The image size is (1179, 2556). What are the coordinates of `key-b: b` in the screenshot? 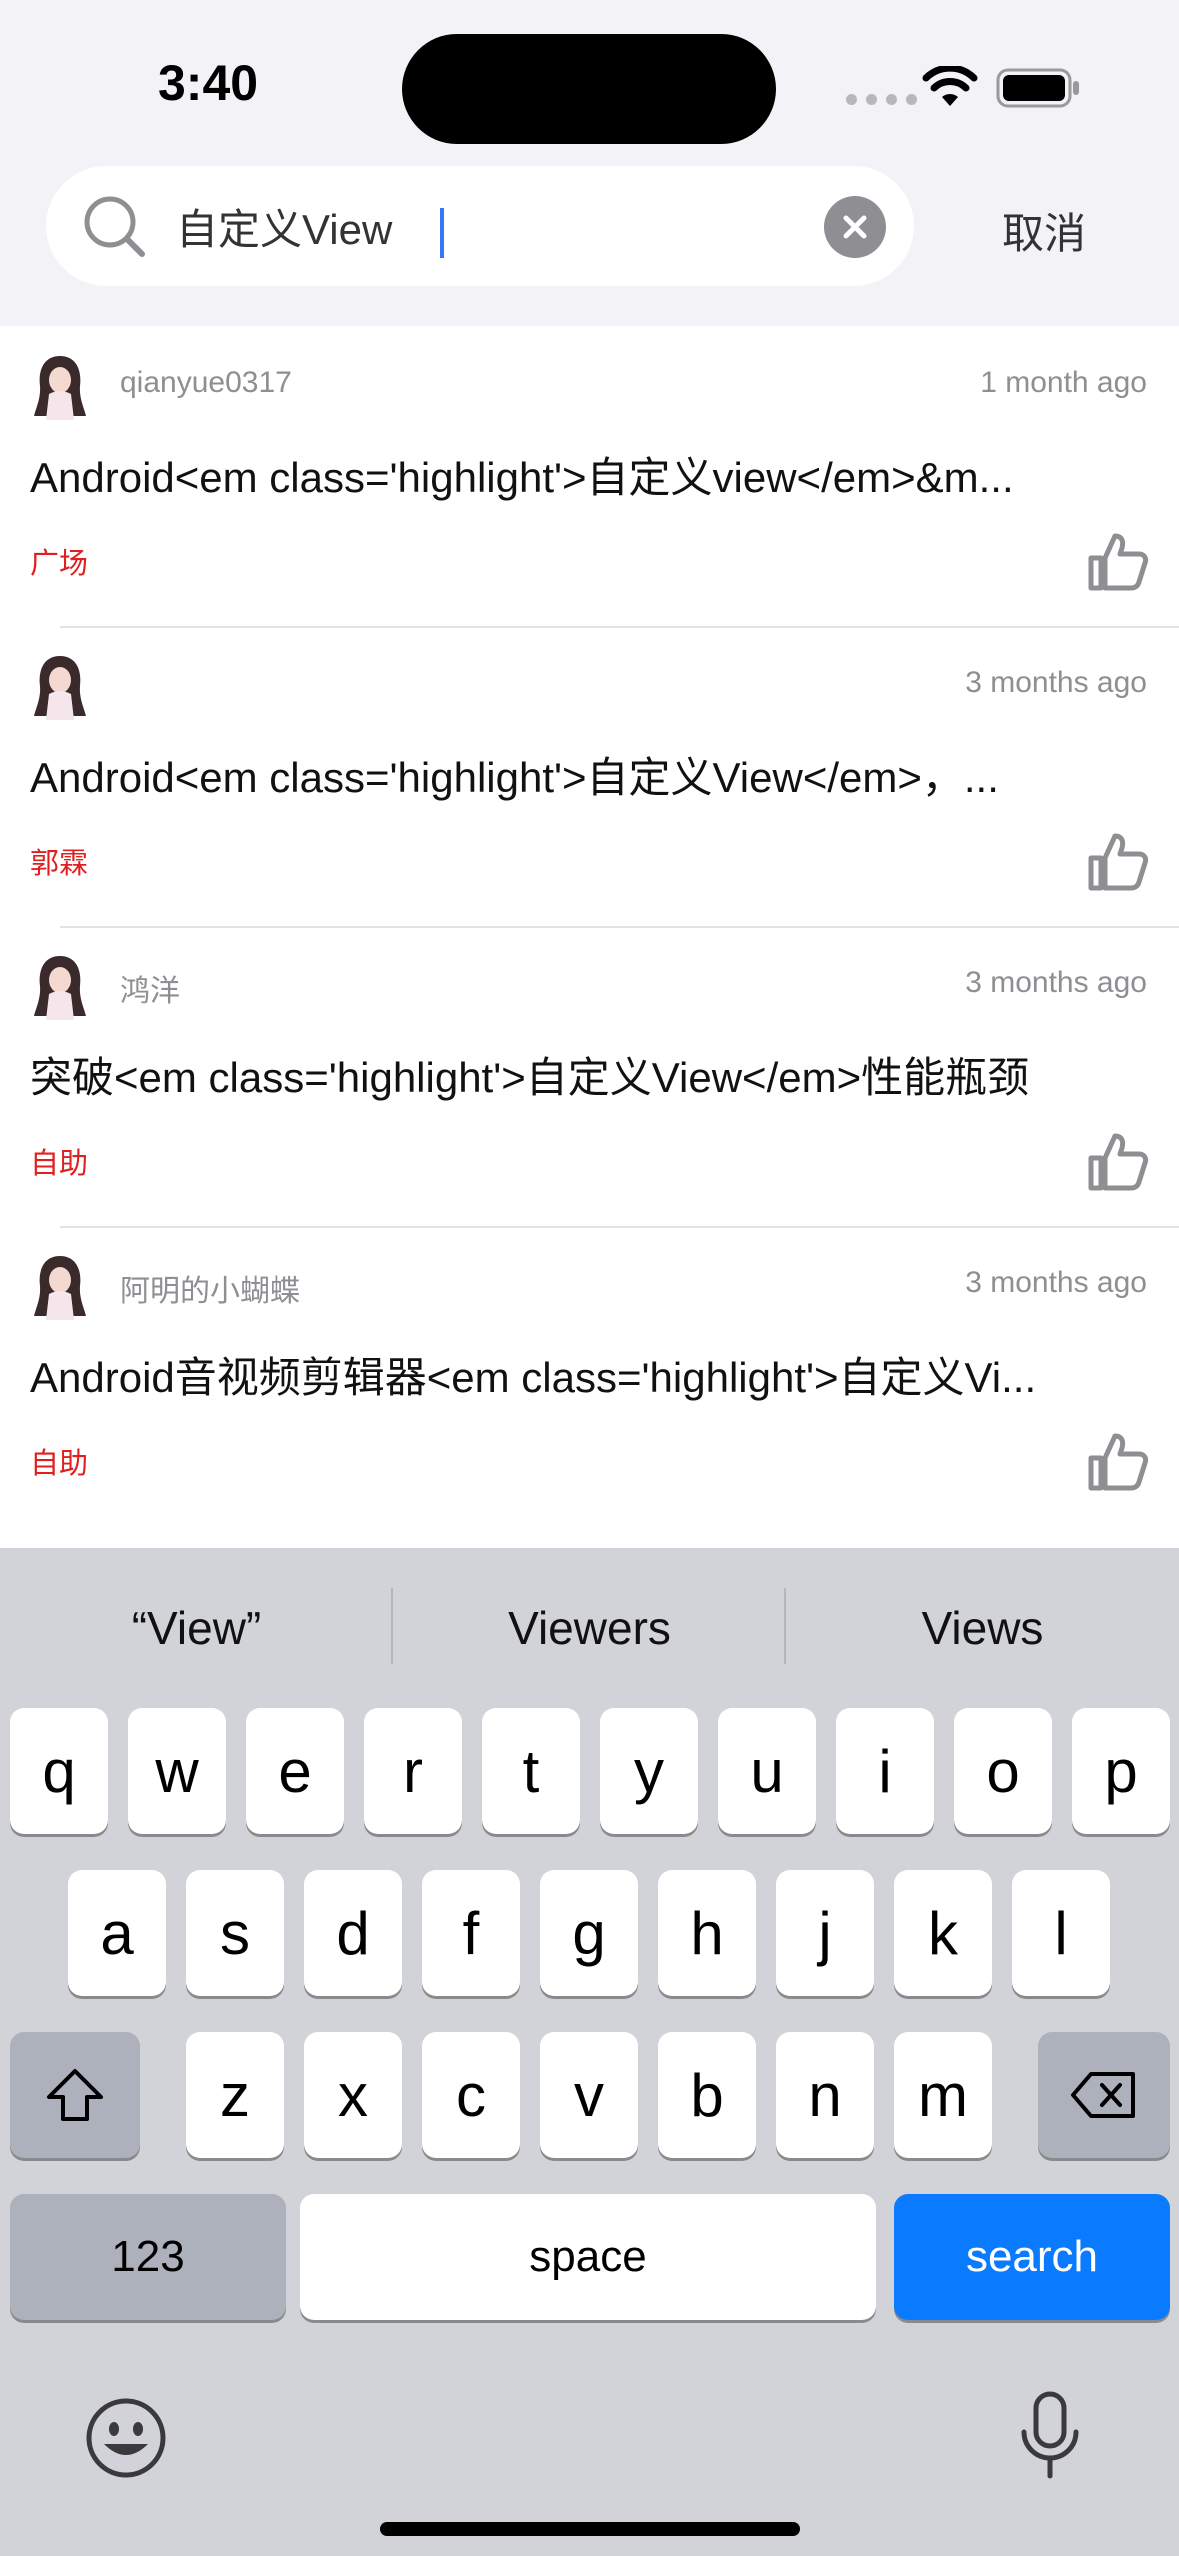 It's located at (707, 2095).